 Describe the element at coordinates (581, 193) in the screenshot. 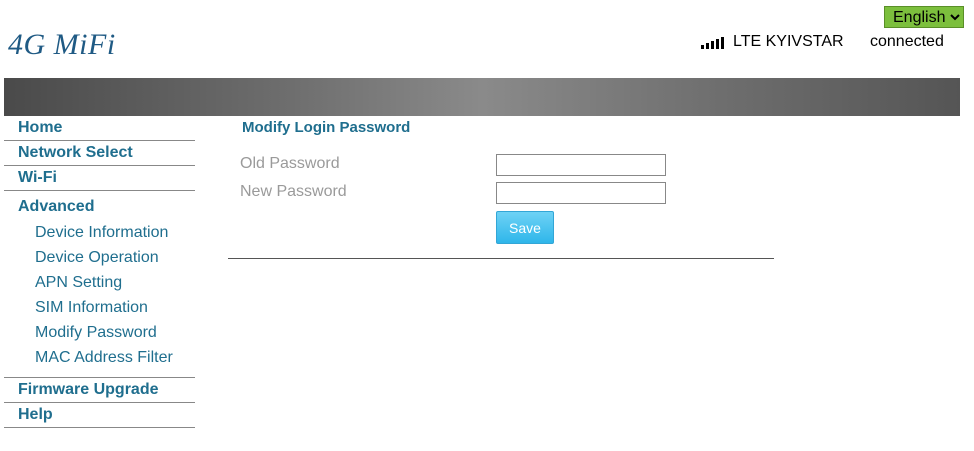

I see `new-password-input` at that location.